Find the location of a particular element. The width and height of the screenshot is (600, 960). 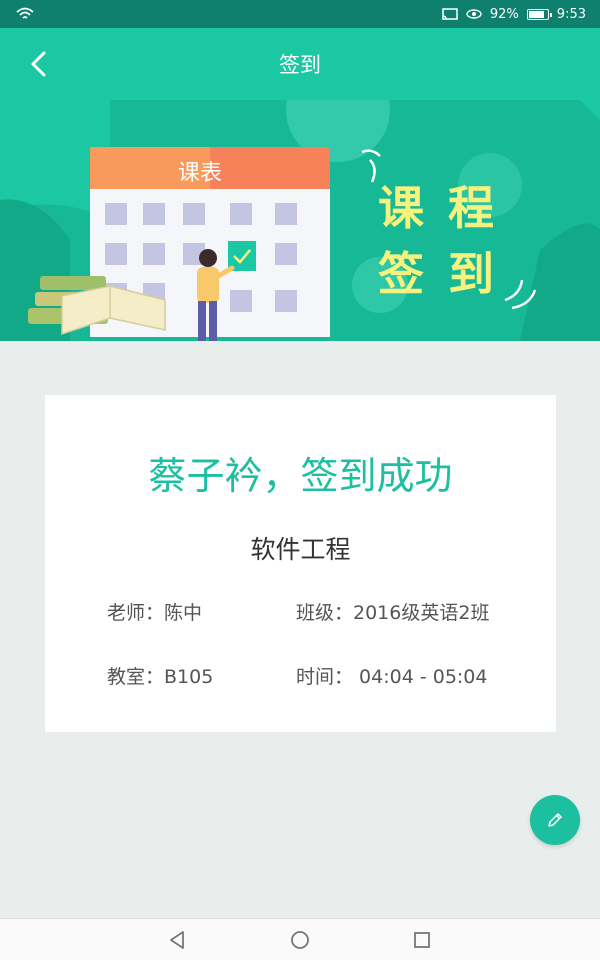

battery-percent: 92% is located at coordinates (504, 14).